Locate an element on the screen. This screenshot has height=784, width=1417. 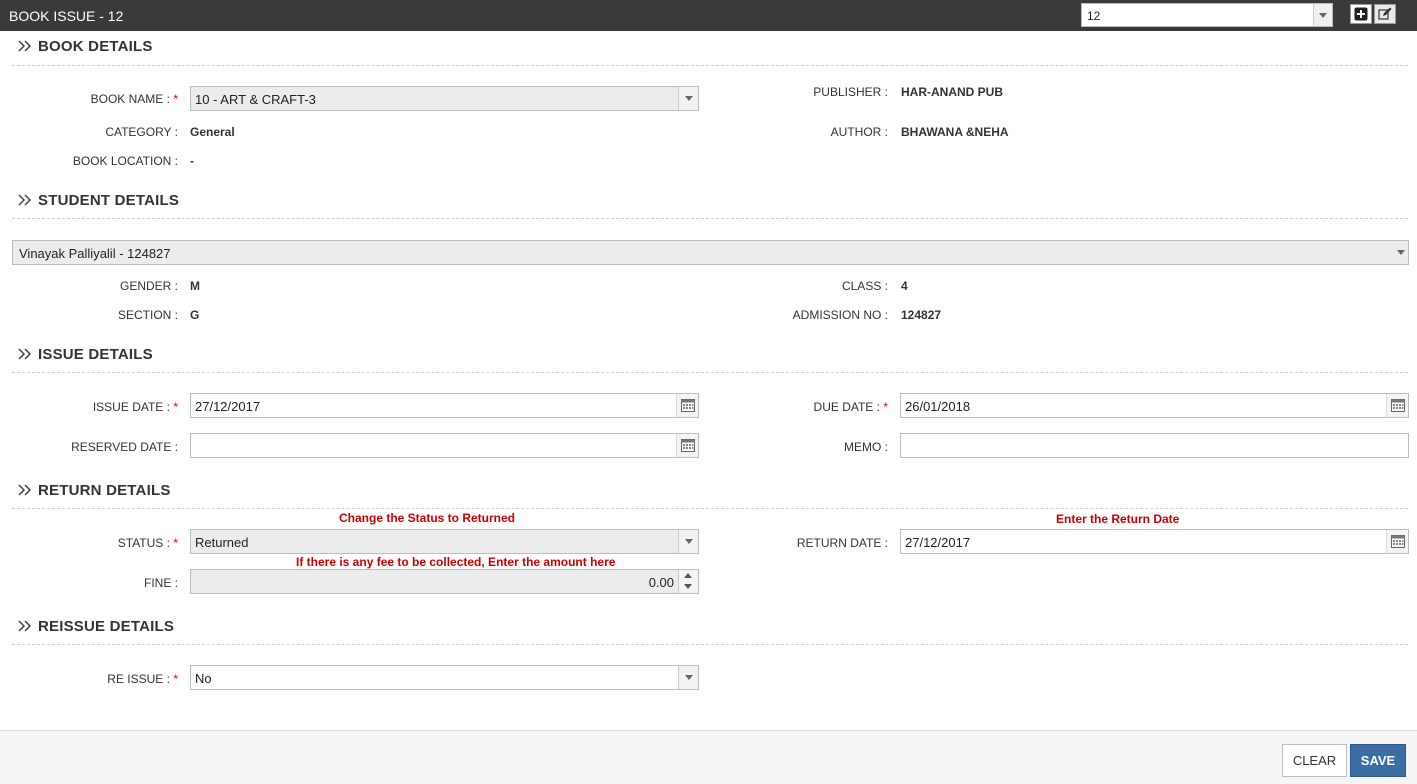
title-bar: BOOK ISSUE - 12 12 is located at coordinates (708, 15).